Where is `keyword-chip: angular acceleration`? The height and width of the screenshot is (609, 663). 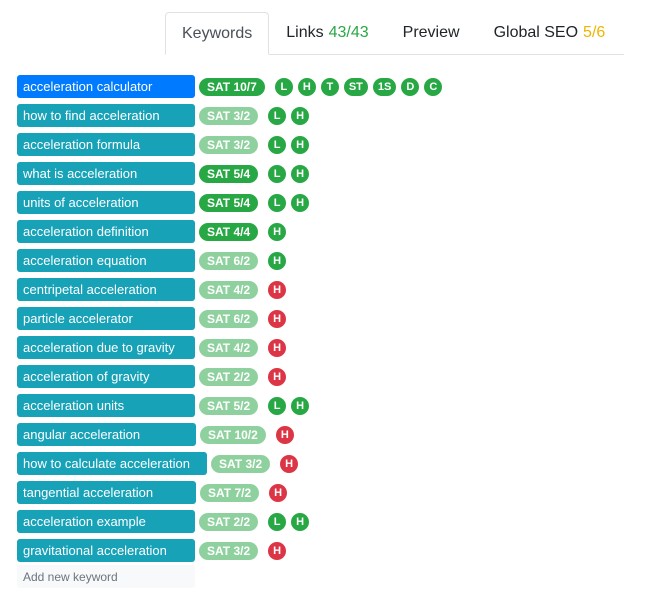
keyword-chip: angular acceleration is located at coordinates (106, 434).